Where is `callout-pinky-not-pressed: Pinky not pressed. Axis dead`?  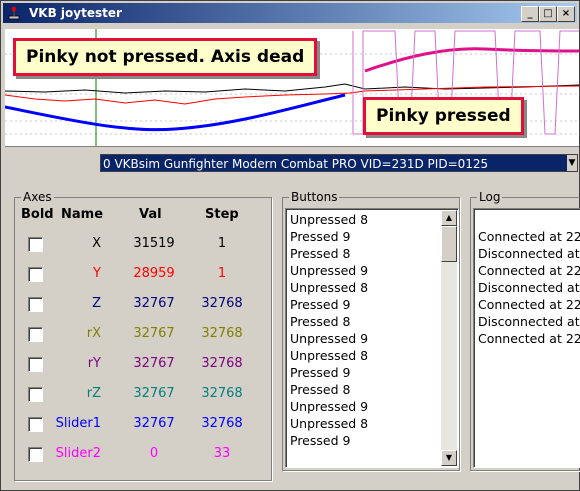 callout-pinky-not-pressed: Pinky not pressed. Axis dead is located at coordinates (165, 57).